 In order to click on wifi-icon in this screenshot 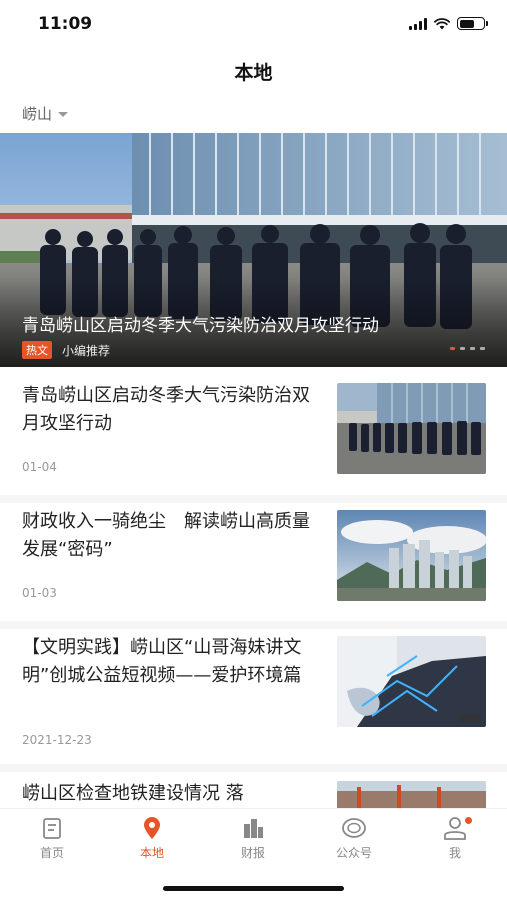, I will do `click(442, 23)`.